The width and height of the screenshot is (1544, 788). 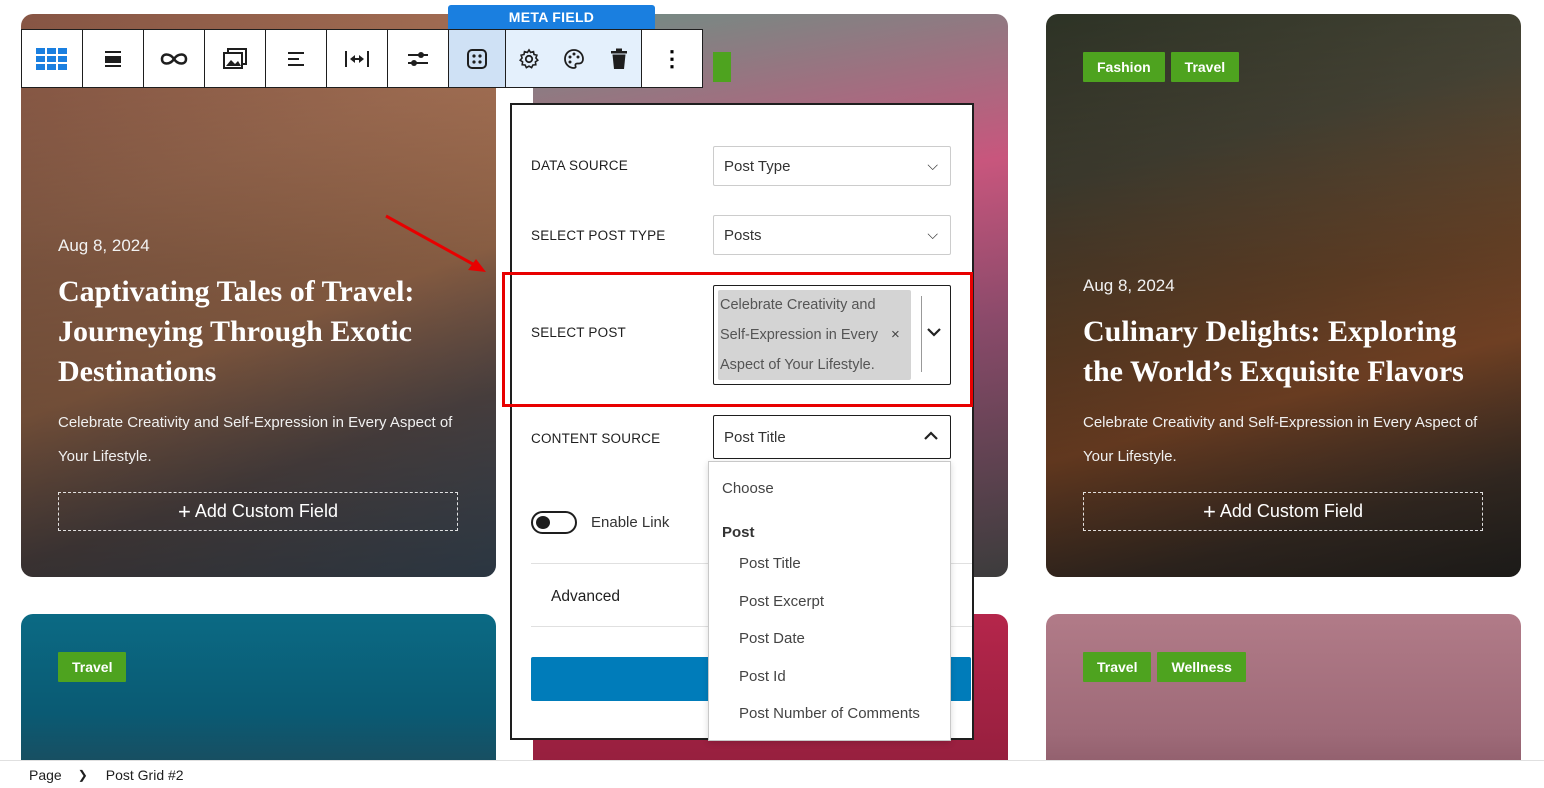 I want to click on annotation-arrow-icon, so click(x=435, y=243).